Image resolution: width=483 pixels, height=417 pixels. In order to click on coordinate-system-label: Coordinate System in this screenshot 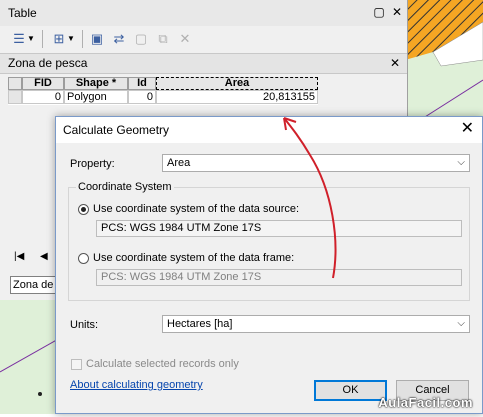, I will do `click(125, 187)`.